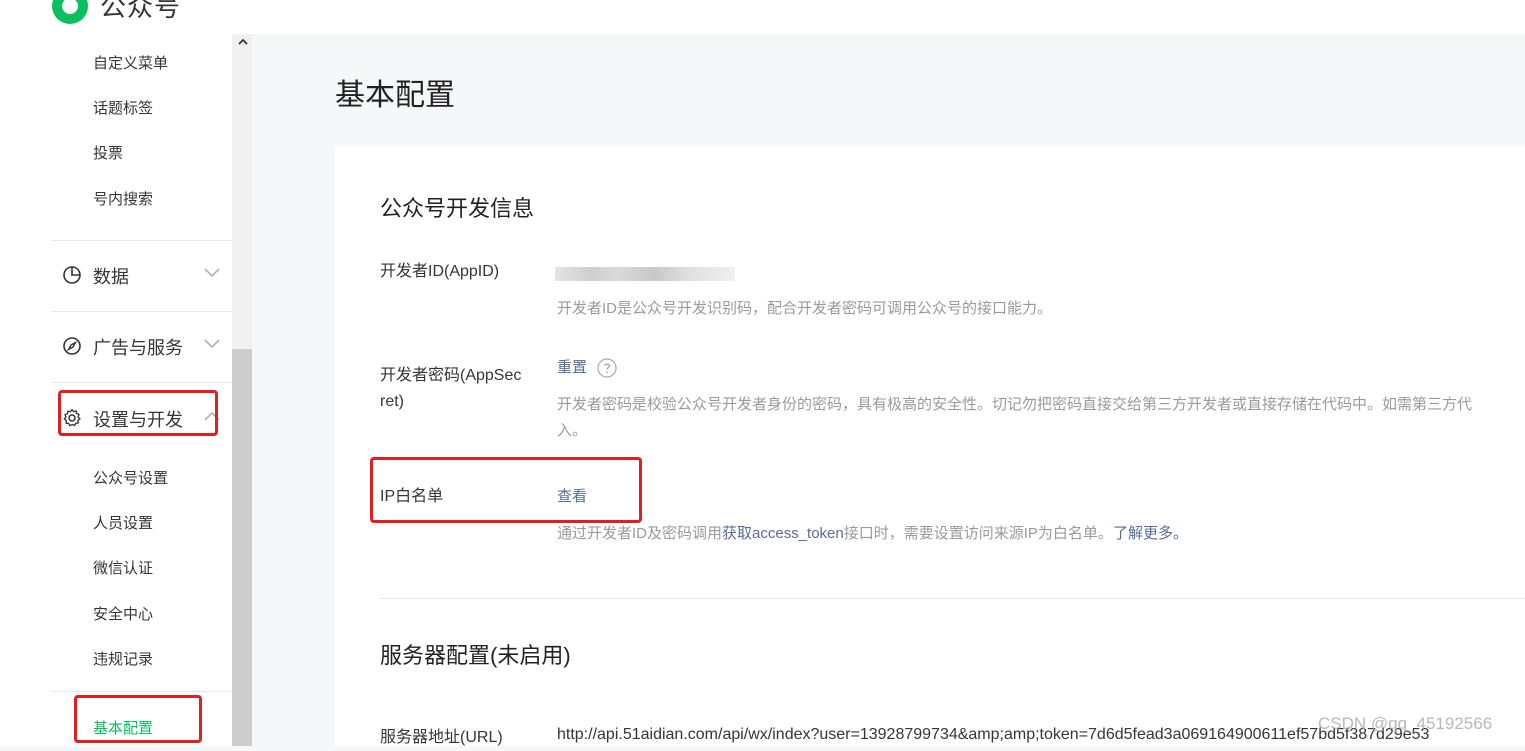  What do you see at coordinates (440, 271) in the screenshot?
I see `appid-label: 开发者ID(AppID)` at bounding box center [440, 271].